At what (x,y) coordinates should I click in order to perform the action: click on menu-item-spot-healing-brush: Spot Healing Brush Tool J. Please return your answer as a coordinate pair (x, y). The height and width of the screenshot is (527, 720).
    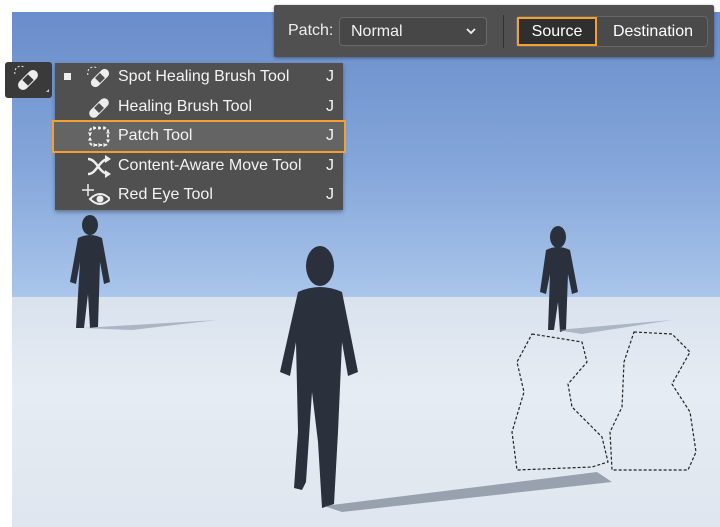
    Looking at the image, I should click on (199, 77).